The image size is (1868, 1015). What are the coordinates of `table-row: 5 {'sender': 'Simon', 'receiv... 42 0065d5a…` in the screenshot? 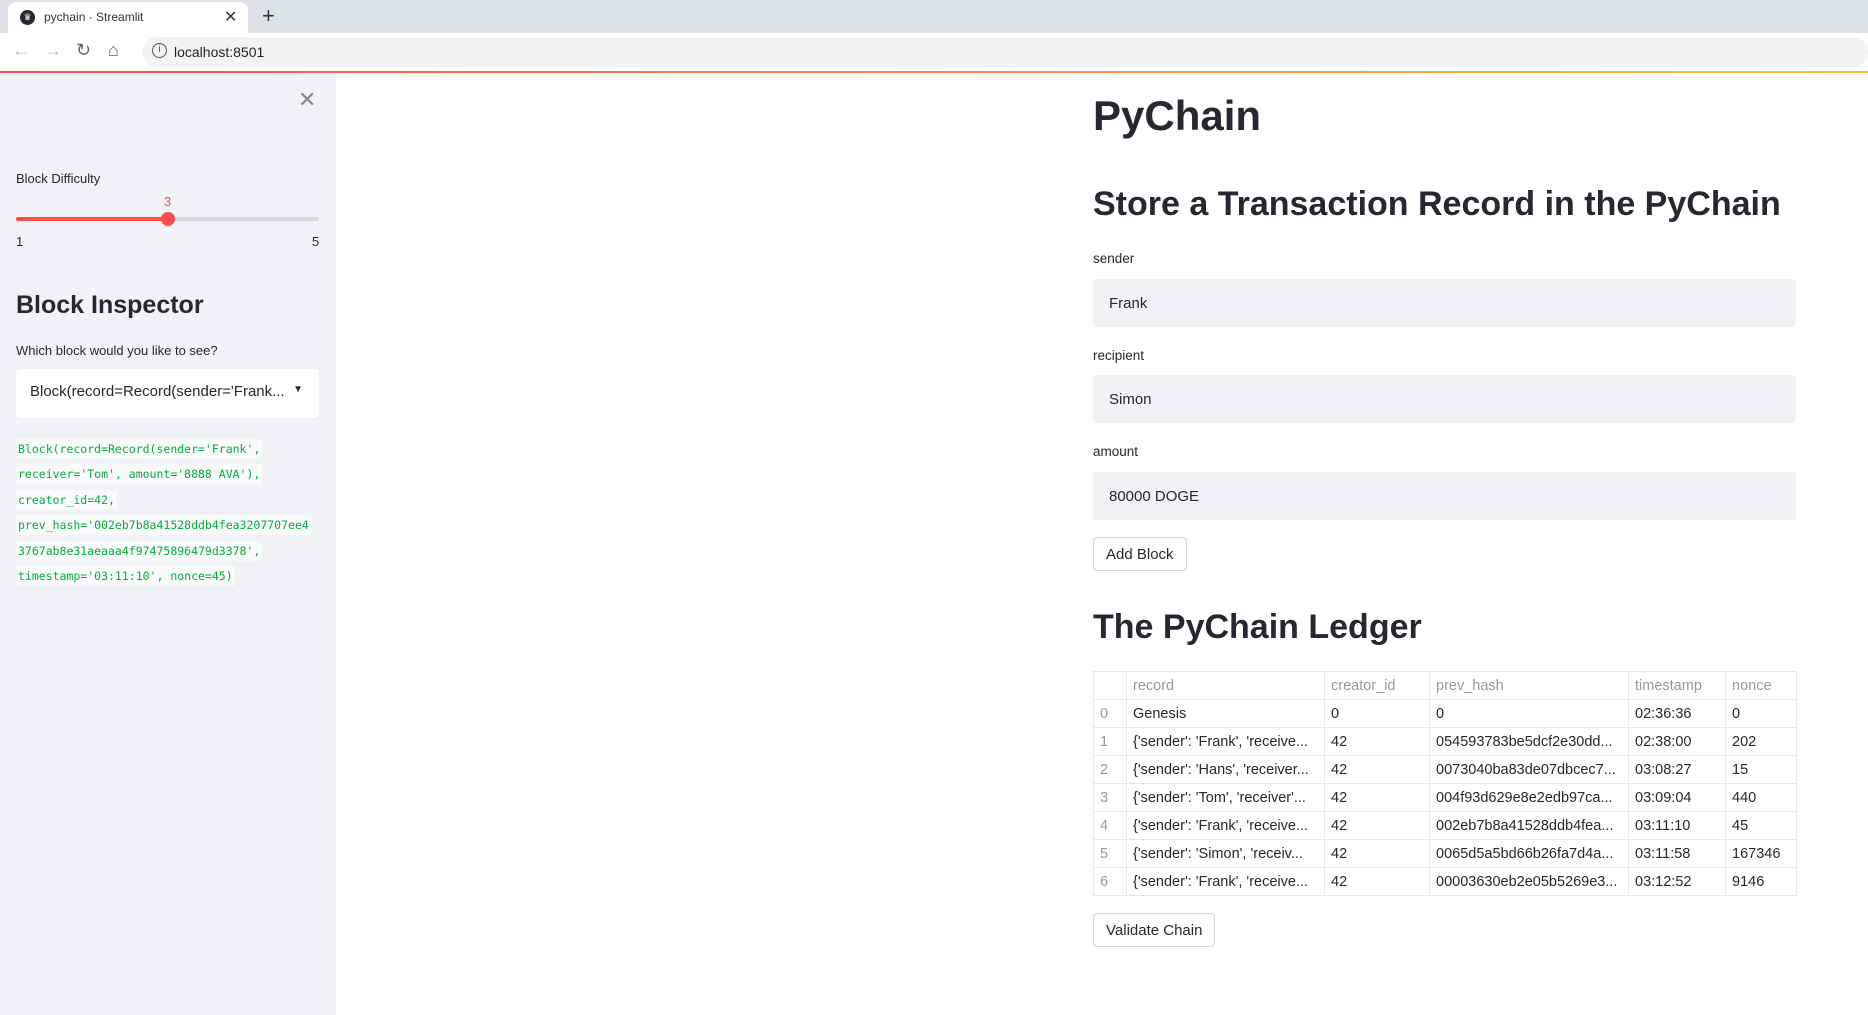 It's located at (1445, 853).